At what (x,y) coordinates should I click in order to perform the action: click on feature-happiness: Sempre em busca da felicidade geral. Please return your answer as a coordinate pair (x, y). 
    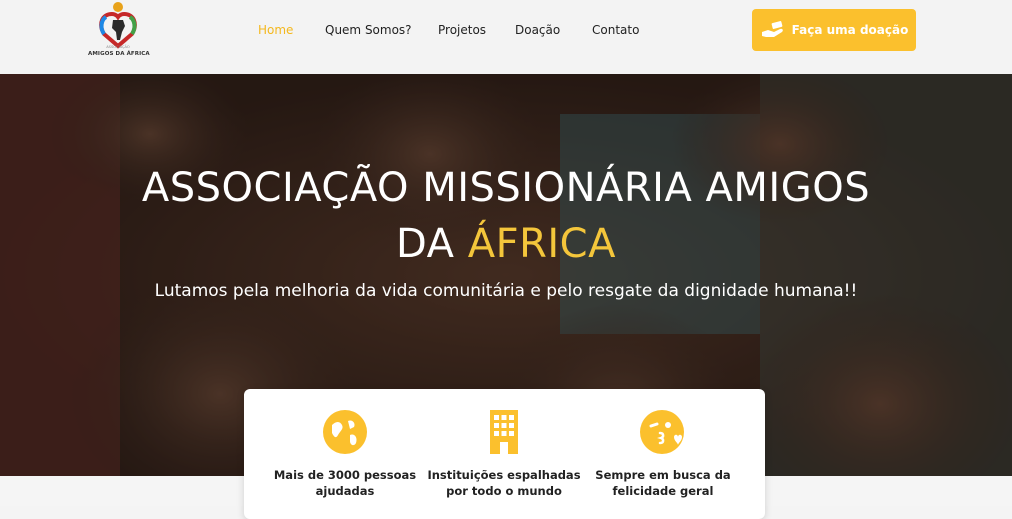
    Looking at the image, I should click on (663, 454).